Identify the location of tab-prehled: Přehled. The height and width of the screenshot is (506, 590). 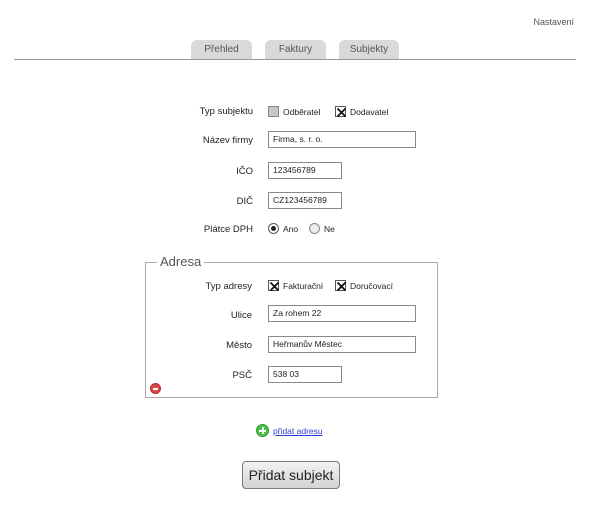
(221, 49).